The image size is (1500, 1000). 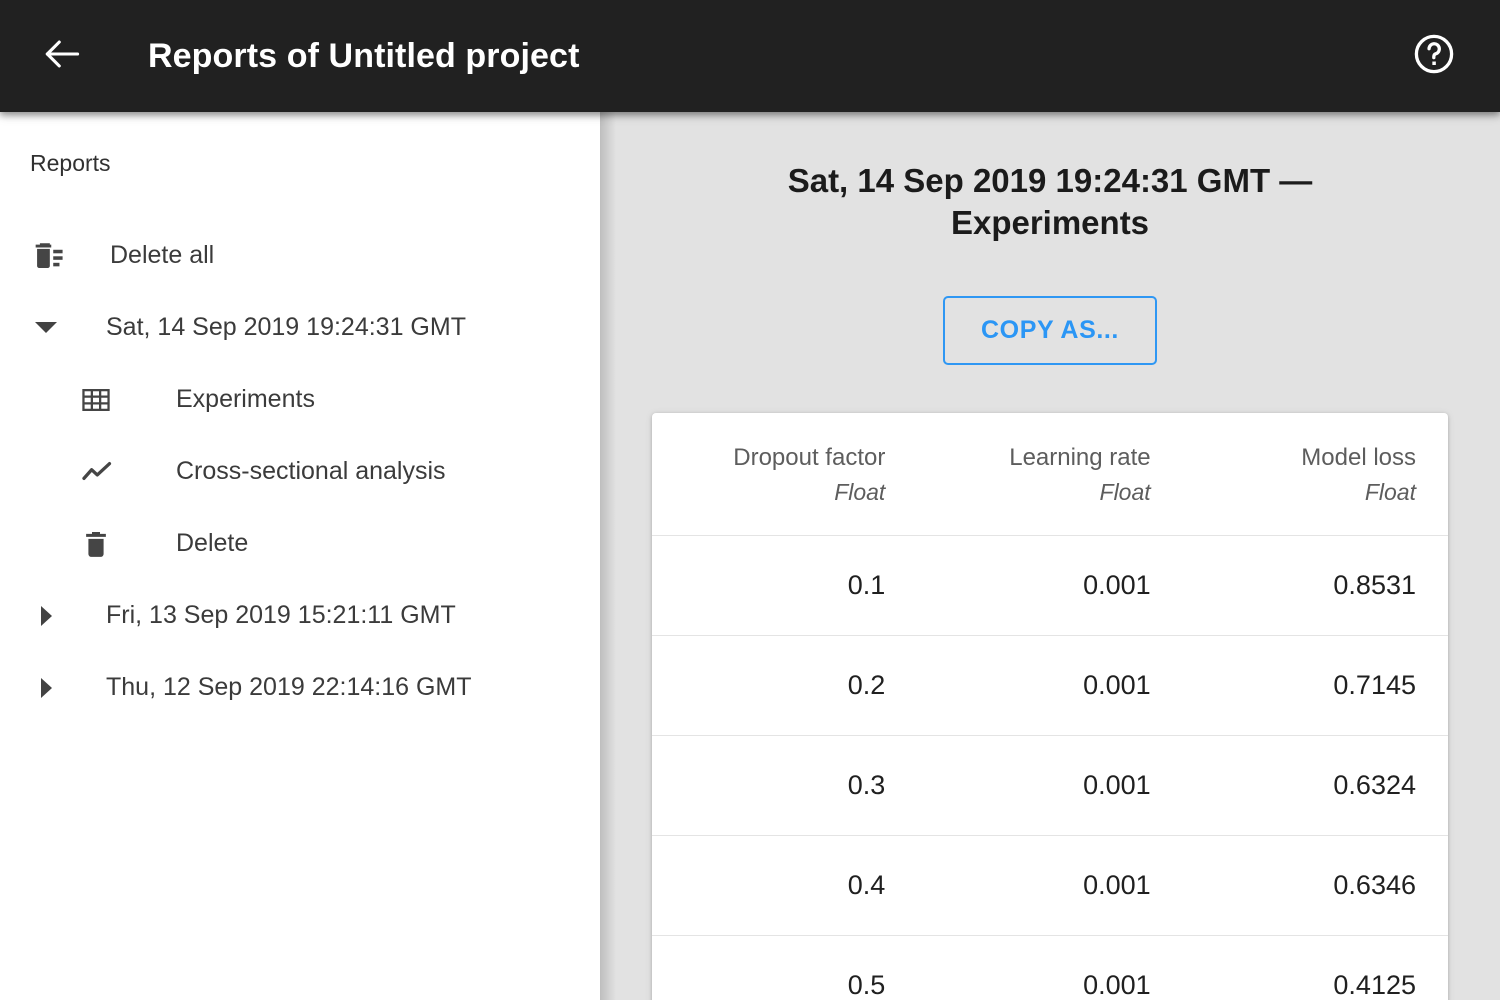 I want to click on tree-node-sat-14-sep: Sat, 14 Sep 2019 19:24:31 GMT, so click(x=300, y=328).